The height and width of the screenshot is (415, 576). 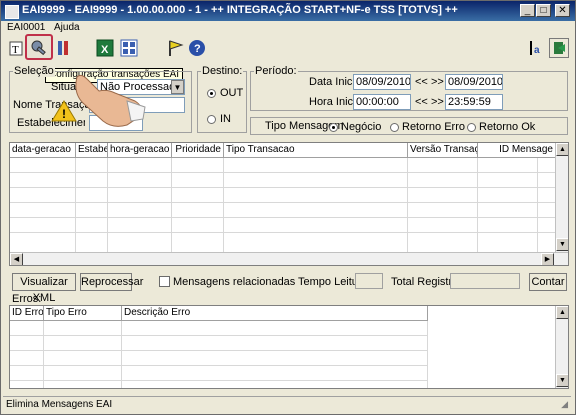 What do you see at coordinates (288, 28) in the screenshot?
I see `menu-bar: EAI0001 Ajuda` at bounding box center [288, 28].